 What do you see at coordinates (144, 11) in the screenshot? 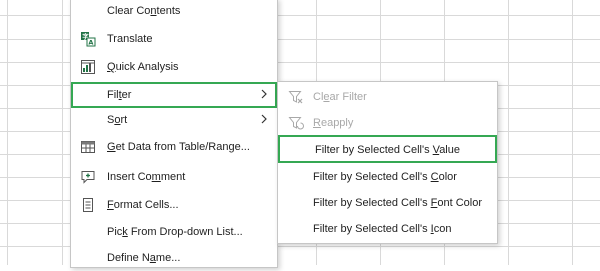
I see `menu-item-label: Clear Contents` at bounding box center [144, 11].